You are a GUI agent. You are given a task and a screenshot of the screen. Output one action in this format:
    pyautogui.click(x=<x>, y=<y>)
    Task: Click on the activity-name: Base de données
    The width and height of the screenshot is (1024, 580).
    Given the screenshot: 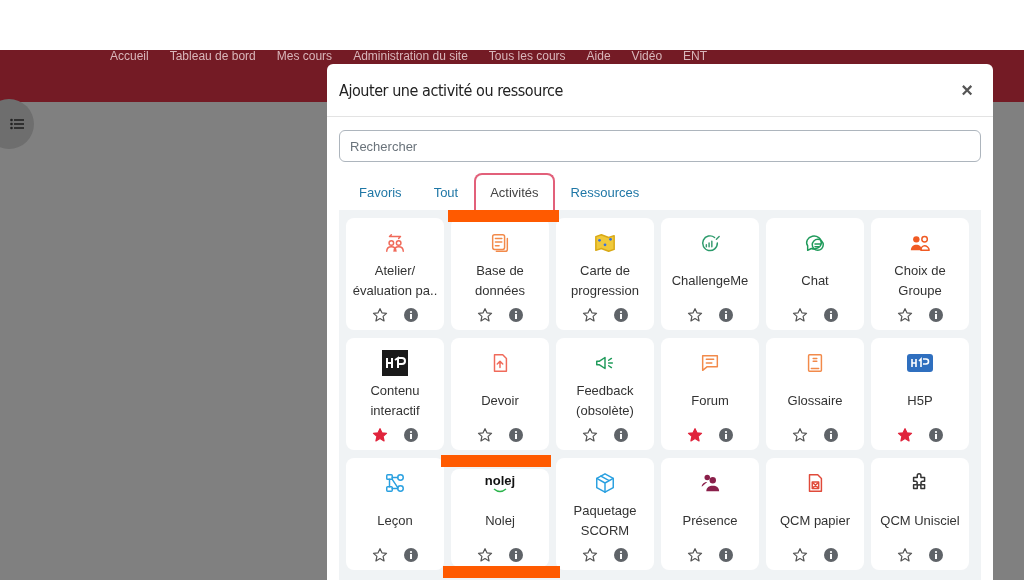 What is the action you would take?
    pyautogui.click(x=500, y=281)
    